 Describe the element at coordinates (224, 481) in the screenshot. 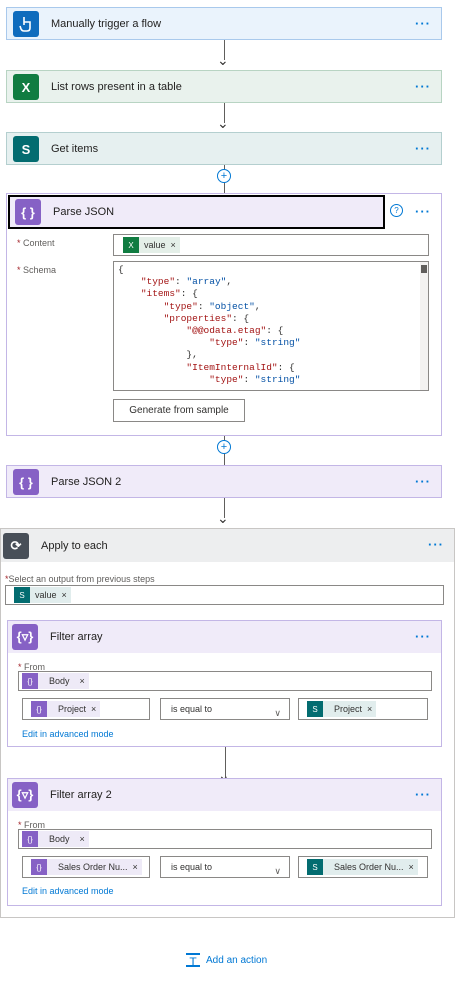

I see `parse-json-2-card: { } Parse JSON 2 ···` at that location.